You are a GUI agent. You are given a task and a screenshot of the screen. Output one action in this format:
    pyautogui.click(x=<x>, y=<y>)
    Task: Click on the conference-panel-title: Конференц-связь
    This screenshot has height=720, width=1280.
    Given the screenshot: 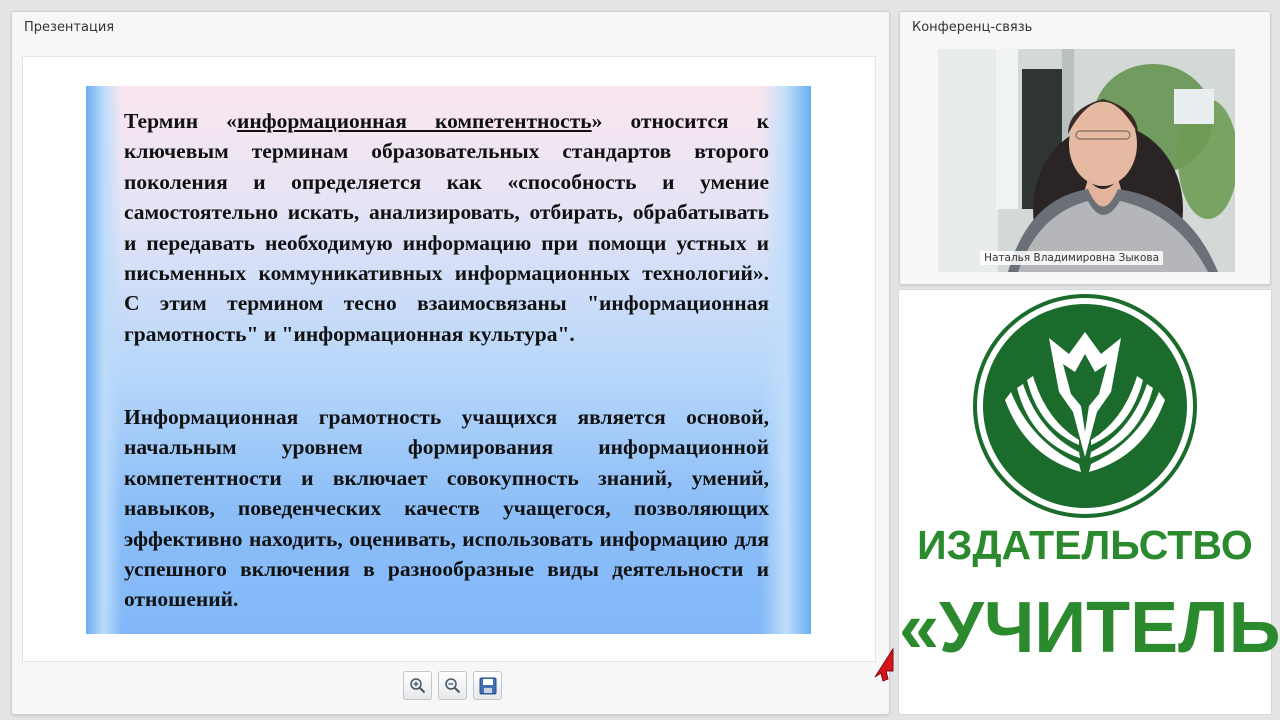 What is the action you would take?
    pyautogui.click(x=972, y=27)
    